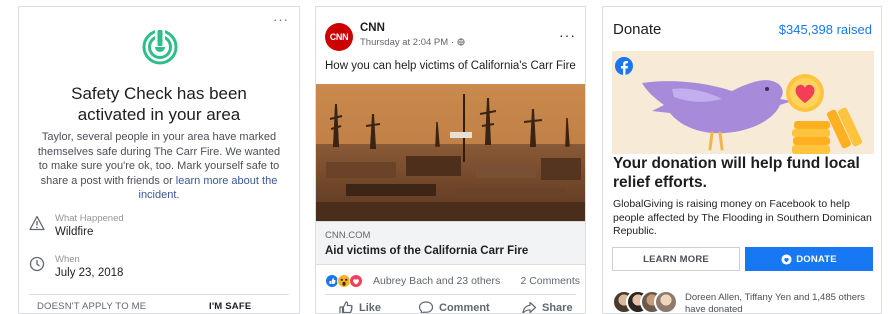 Image resolution: width=888 pixels, height=314 pixels. What do you see at coordinates (676, 259) in the screenshot?
I see `learn-more-button: LEARN MORE` at bounding box center [676, 259].